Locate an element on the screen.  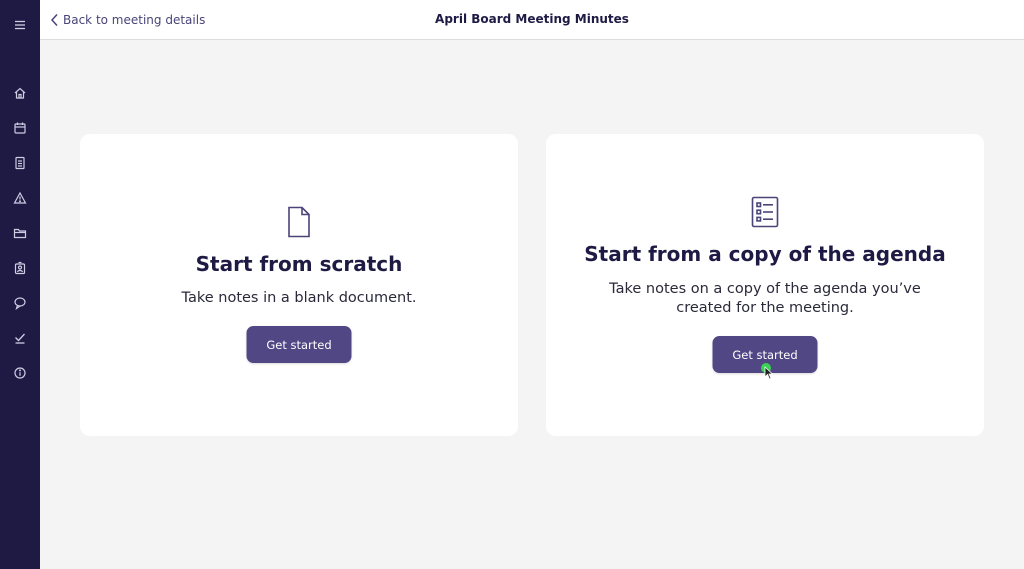
warning-icon is located at coordinates (20, 197).